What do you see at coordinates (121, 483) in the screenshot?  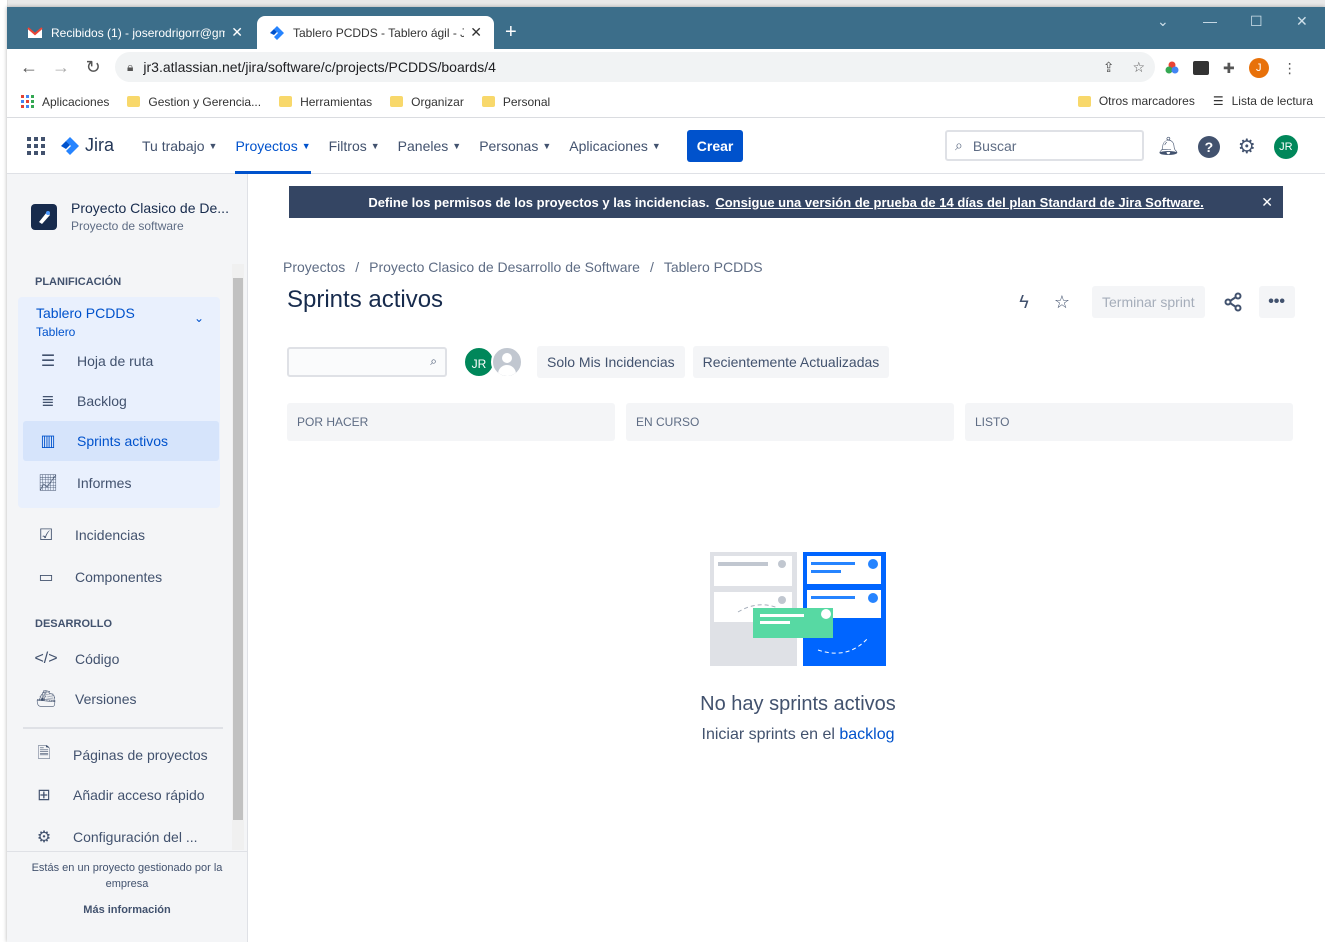 I see `sidebar-item-reports: 📈︎ Informes` at bounding box center [121, 483].